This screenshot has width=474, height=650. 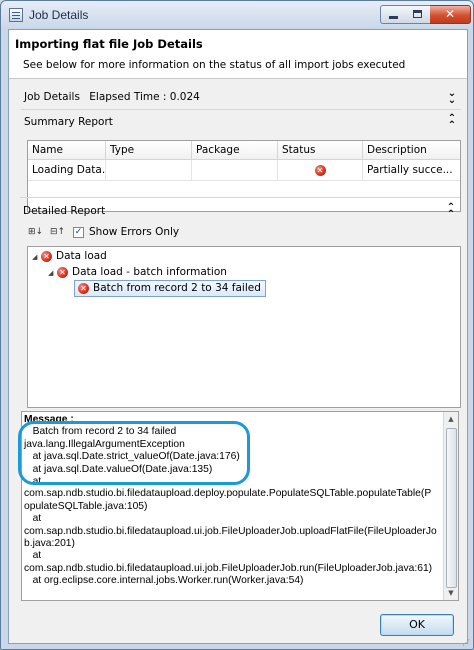 What do you see at coordinates (235, 150) in the screenshot?
I see `column-header-package: Package` at bounding box center [235, 150].